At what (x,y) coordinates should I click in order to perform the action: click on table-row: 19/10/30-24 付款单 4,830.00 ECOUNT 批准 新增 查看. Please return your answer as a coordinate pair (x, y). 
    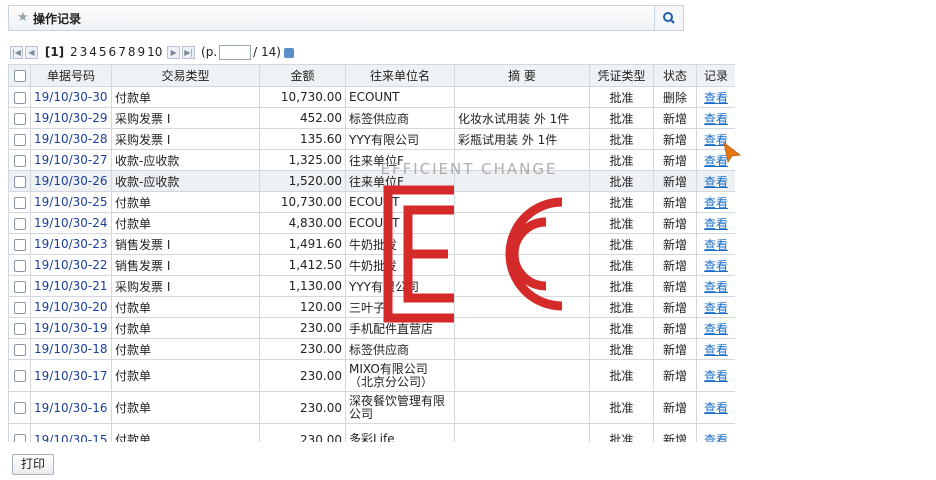
    Looking at the image, I should click on (371, 223).